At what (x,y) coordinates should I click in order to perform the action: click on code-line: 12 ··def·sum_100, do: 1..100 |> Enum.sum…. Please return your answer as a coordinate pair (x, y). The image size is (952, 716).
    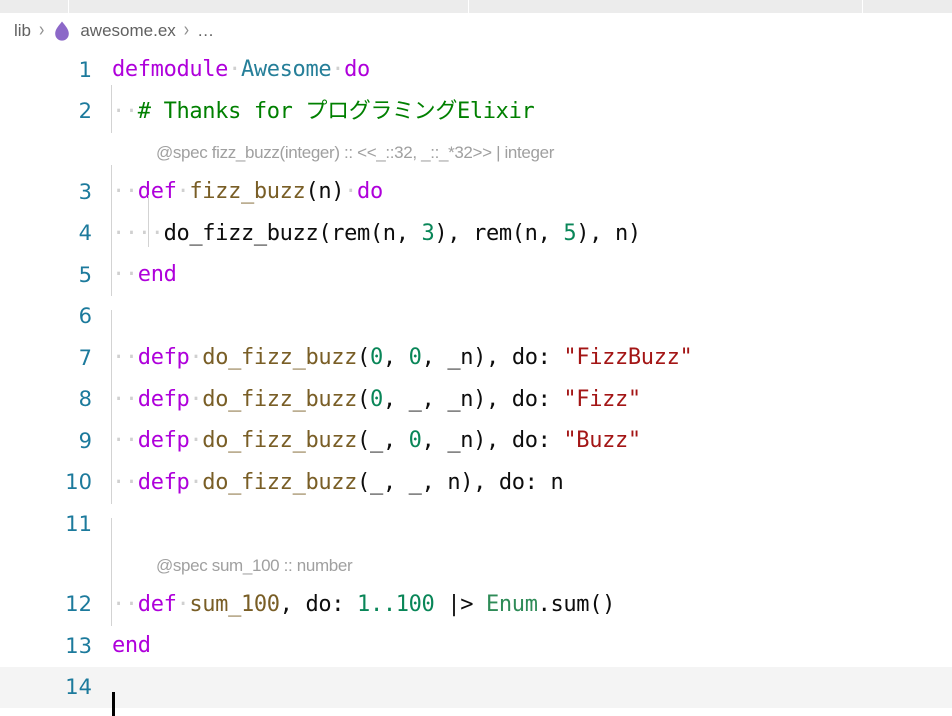
    Looking at the image, I should click on (476, 601).